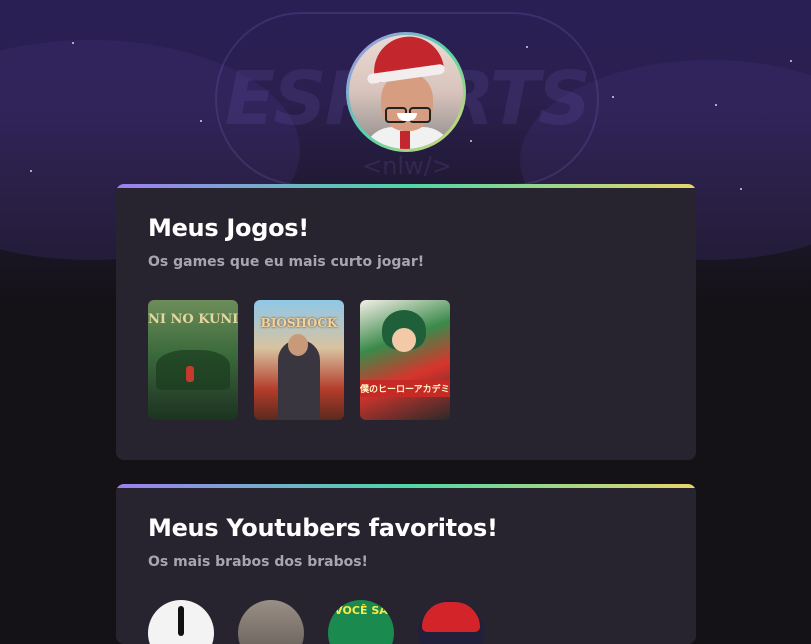  What do you see at coordinates (316, 622) in the screenshot?
I see `youtubers-list: VOCÊ SA` at bounding box center [316, 622].